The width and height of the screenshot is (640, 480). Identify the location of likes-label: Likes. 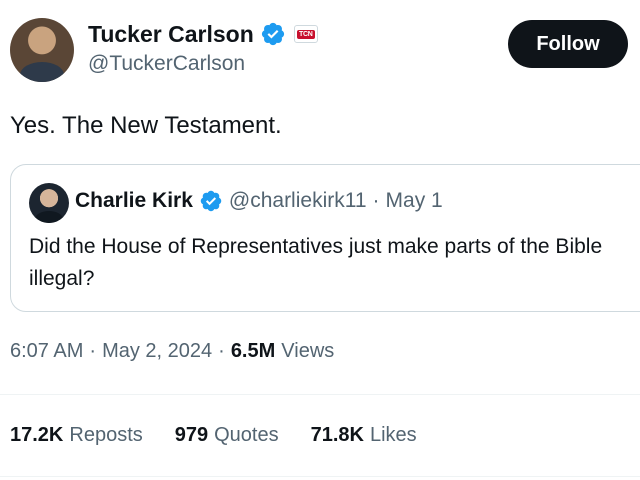
(393, 435).